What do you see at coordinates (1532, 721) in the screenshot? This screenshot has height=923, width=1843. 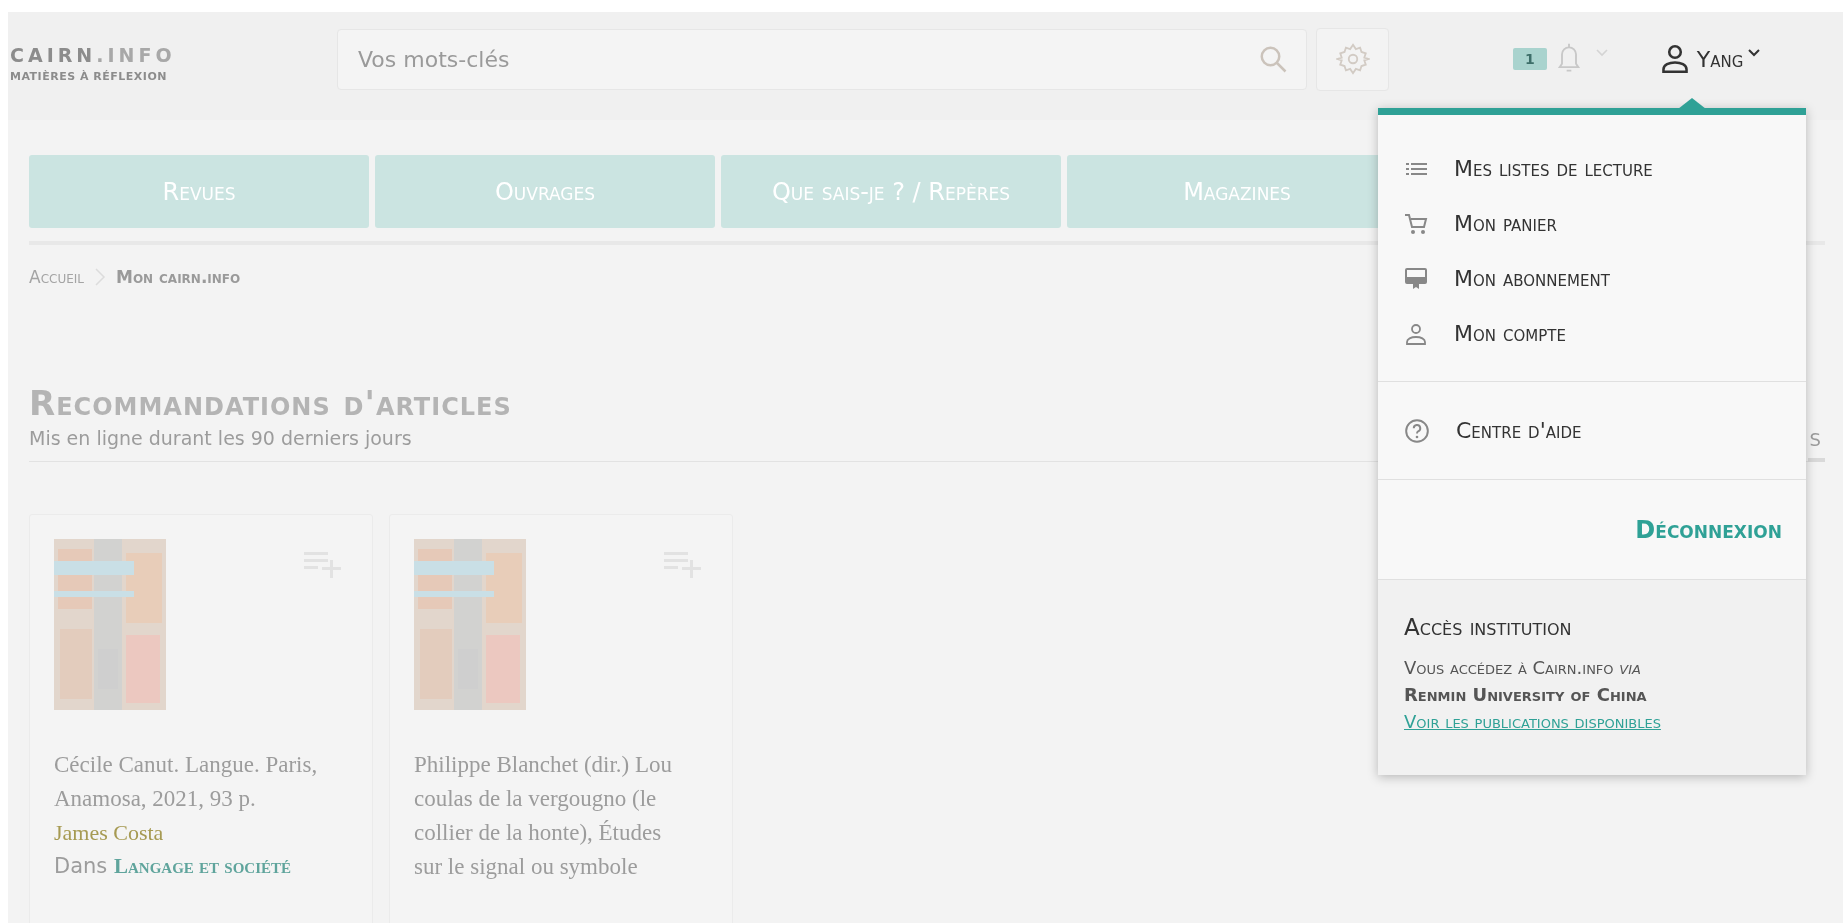 I see `publications-link: Voir les publications disponibles` at bounding box center [1532, 721].